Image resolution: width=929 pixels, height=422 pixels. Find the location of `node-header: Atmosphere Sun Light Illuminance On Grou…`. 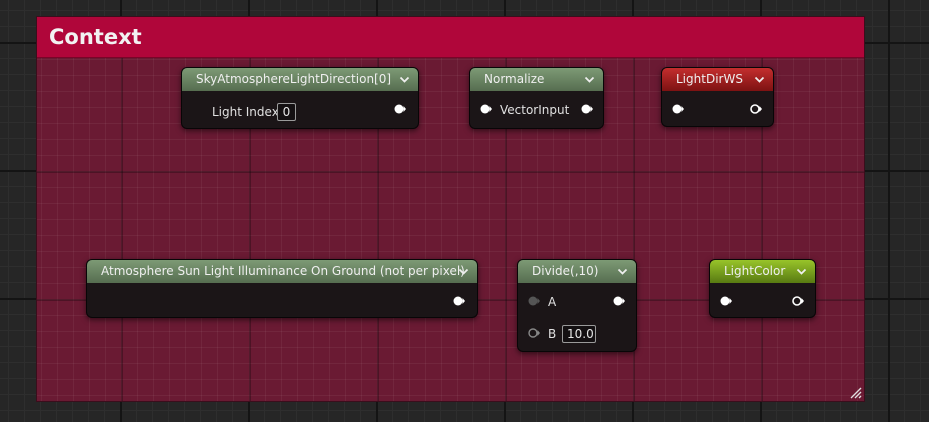

node-header: Atmosphere Sun Light Illuminance On Grou… is located at coordinates (282, 271).